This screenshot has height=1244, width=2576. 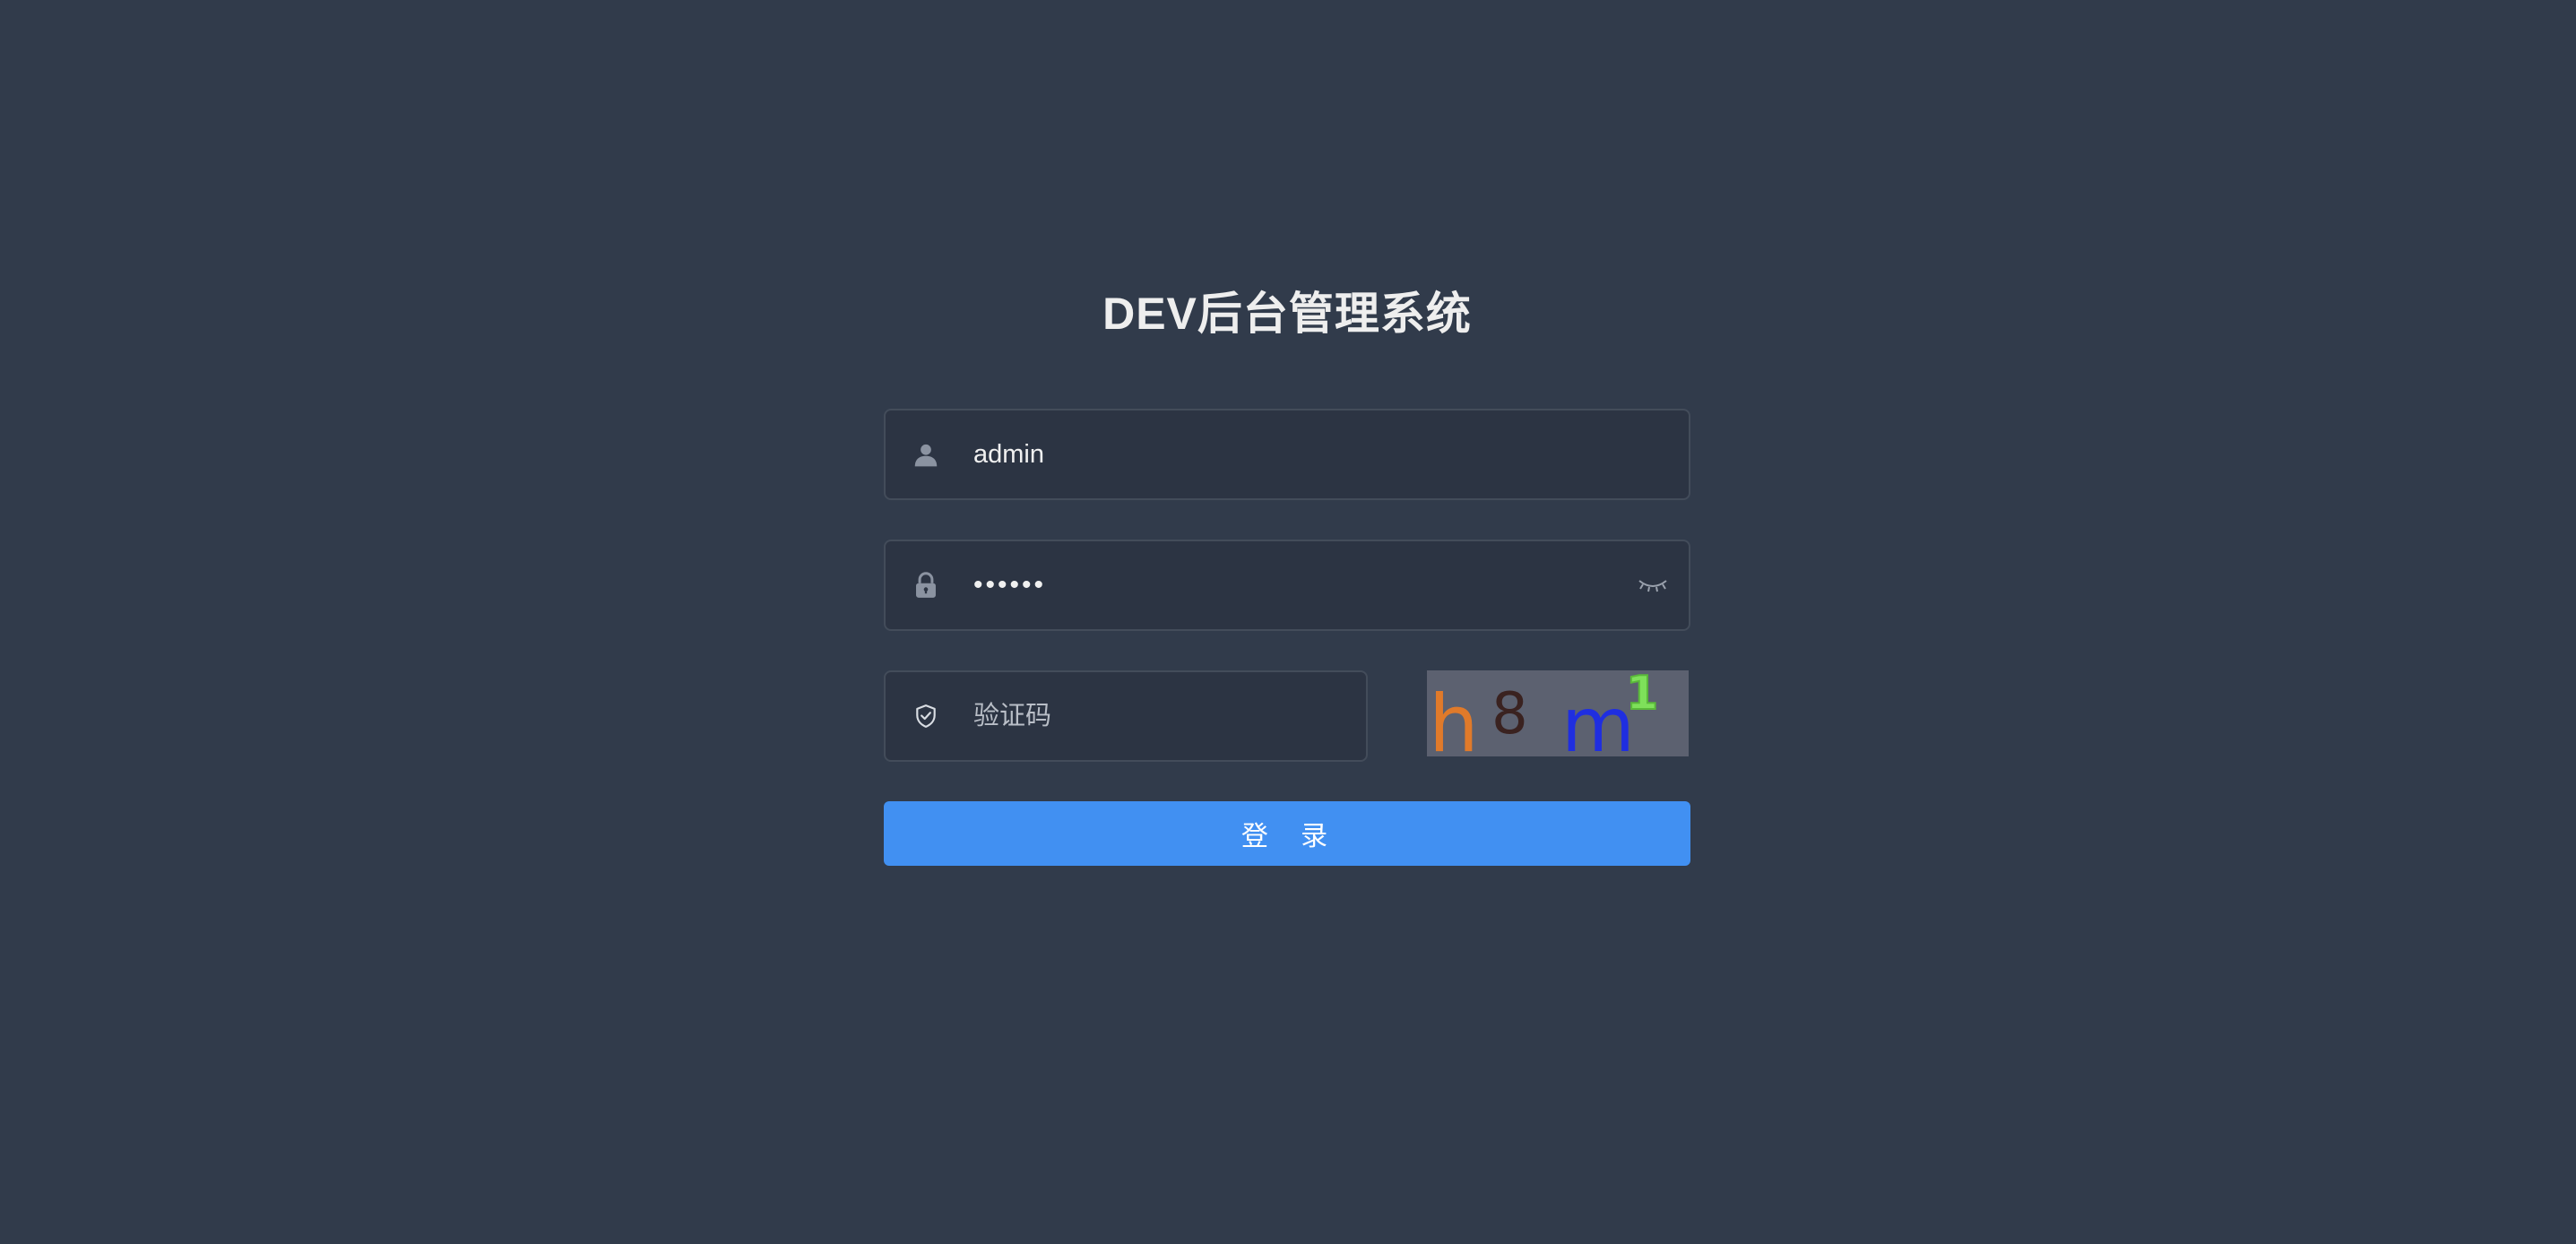 What do you see at coordinates (1327, 454) in the screenshot?
I see `username-input` at bounding box center [1327, 454].